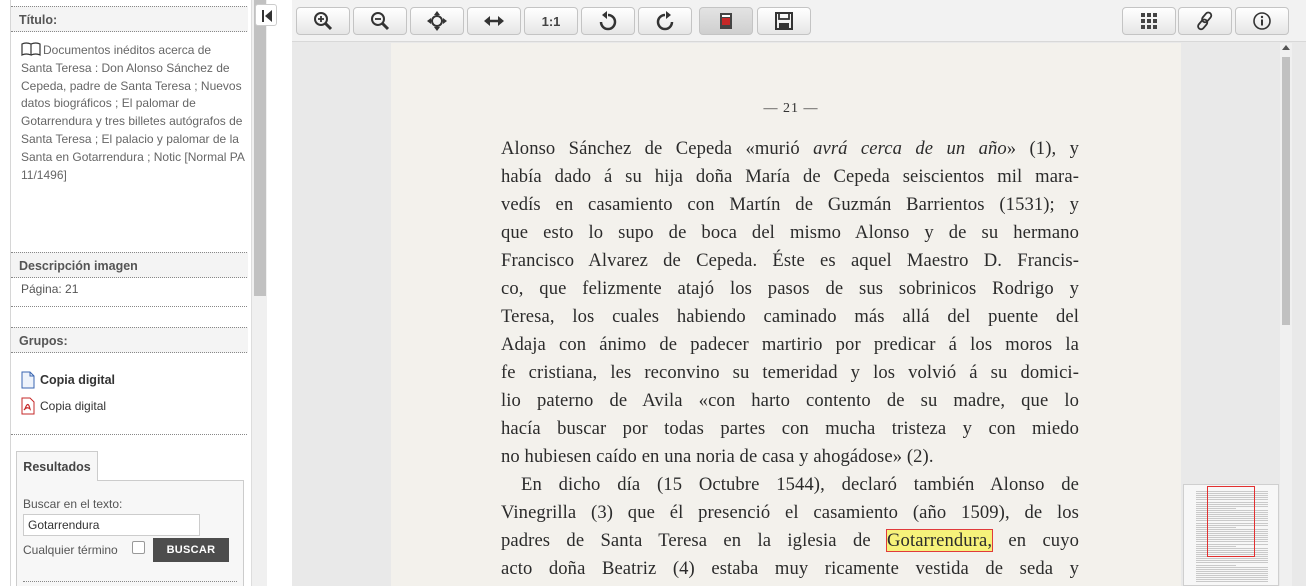 This screenshot has width=1306, height=586. I want to click on grid-view-button, so click(1149, 21).